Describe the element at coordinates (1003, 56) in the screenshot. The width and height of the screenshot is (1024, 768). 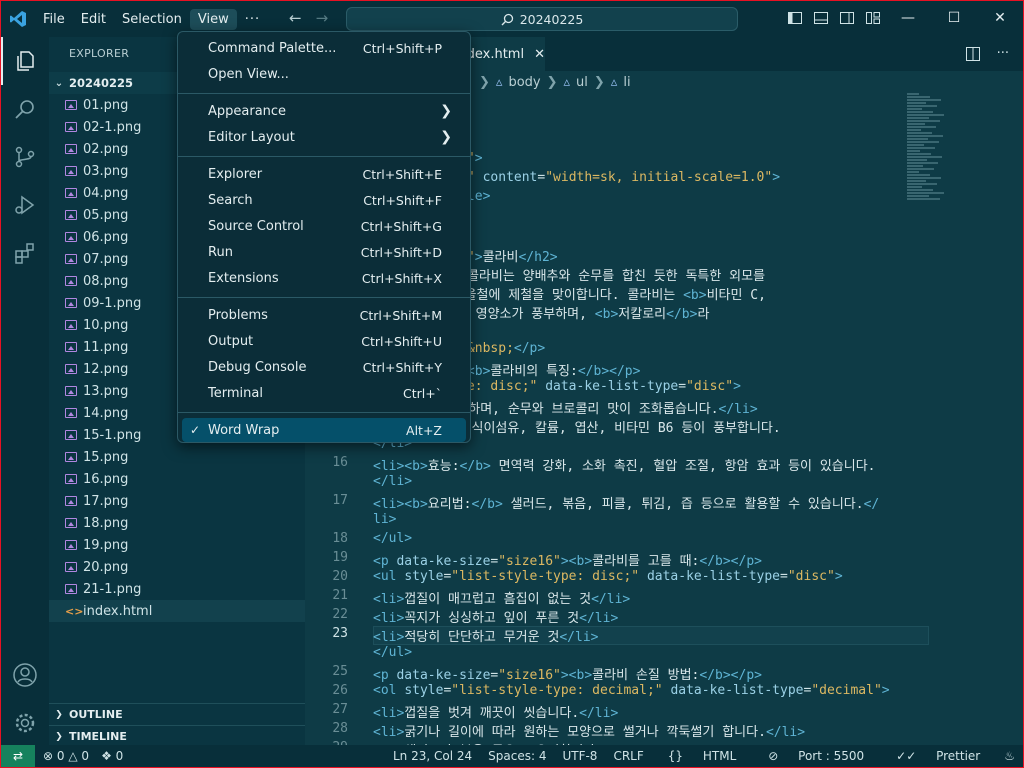
I see `more-actions-icon: ···` at that location.